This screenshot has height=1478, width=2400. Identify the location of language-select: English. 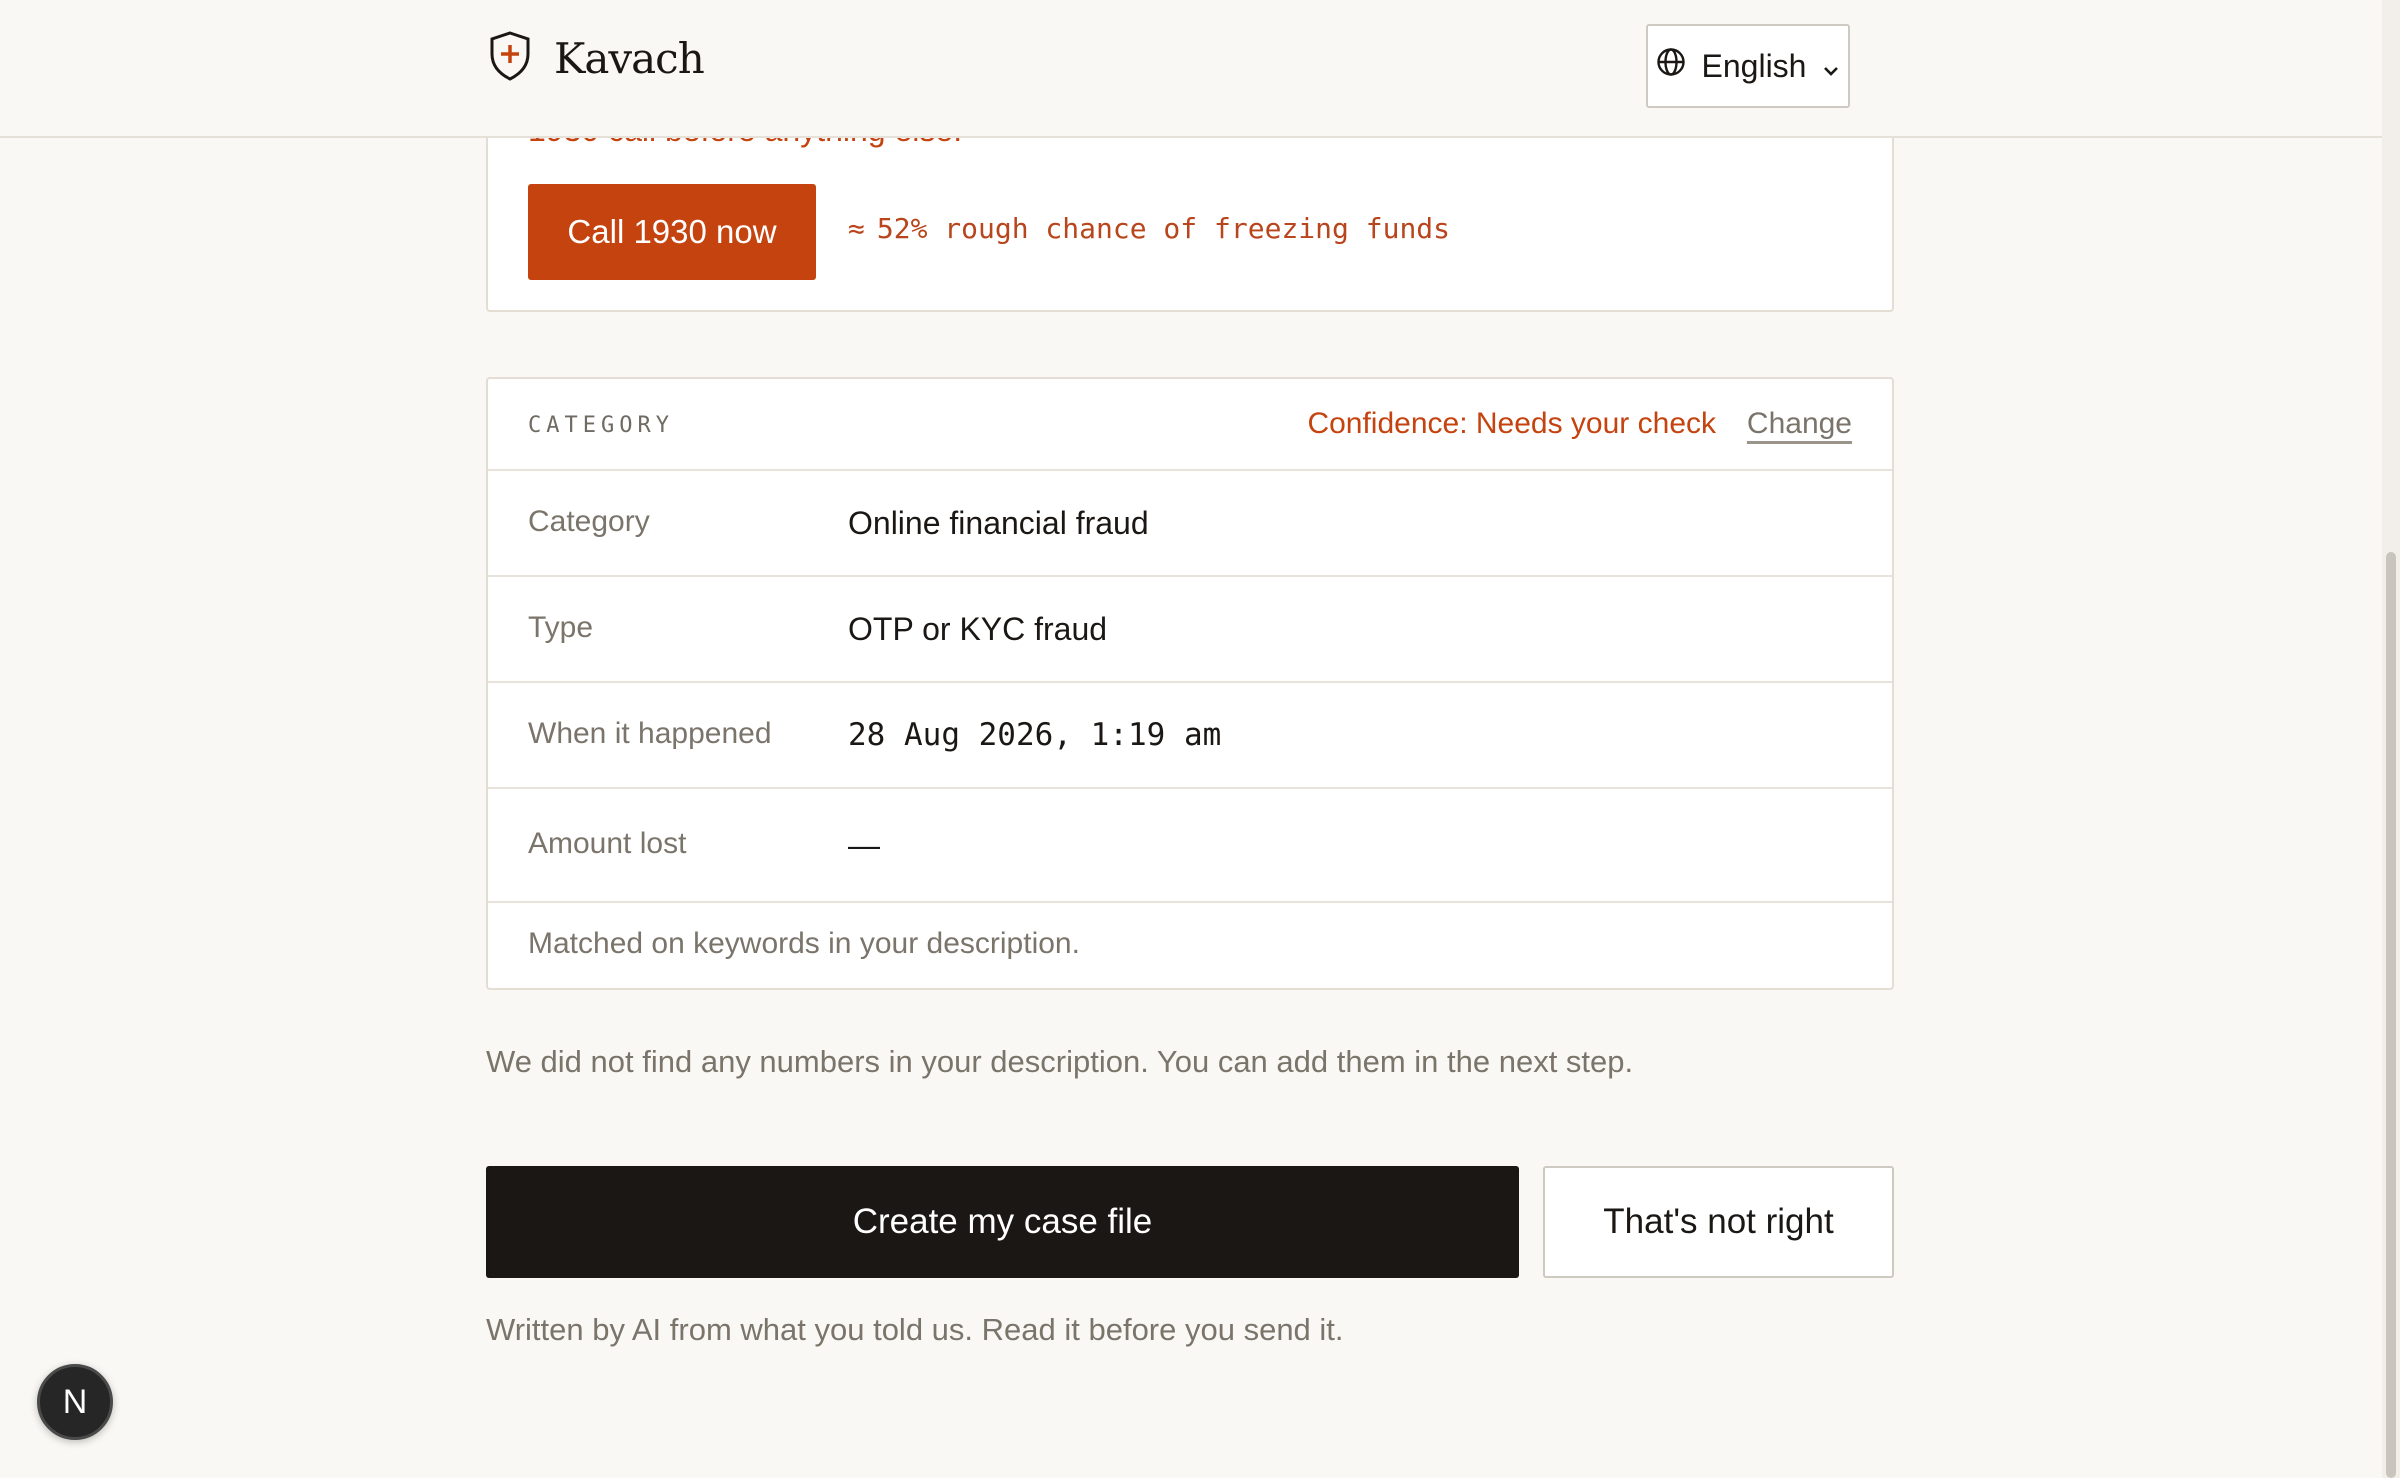
(1748, 66).